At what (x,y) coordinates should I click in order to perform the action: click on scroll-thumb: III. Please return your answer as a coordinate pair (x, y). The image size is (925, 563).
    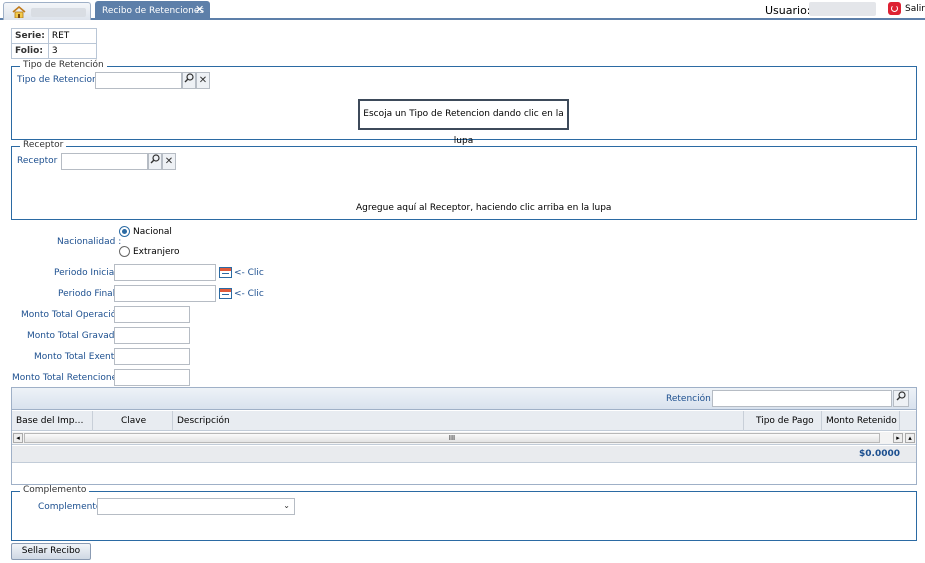
    Looking at the image, I should click on (452, 438).